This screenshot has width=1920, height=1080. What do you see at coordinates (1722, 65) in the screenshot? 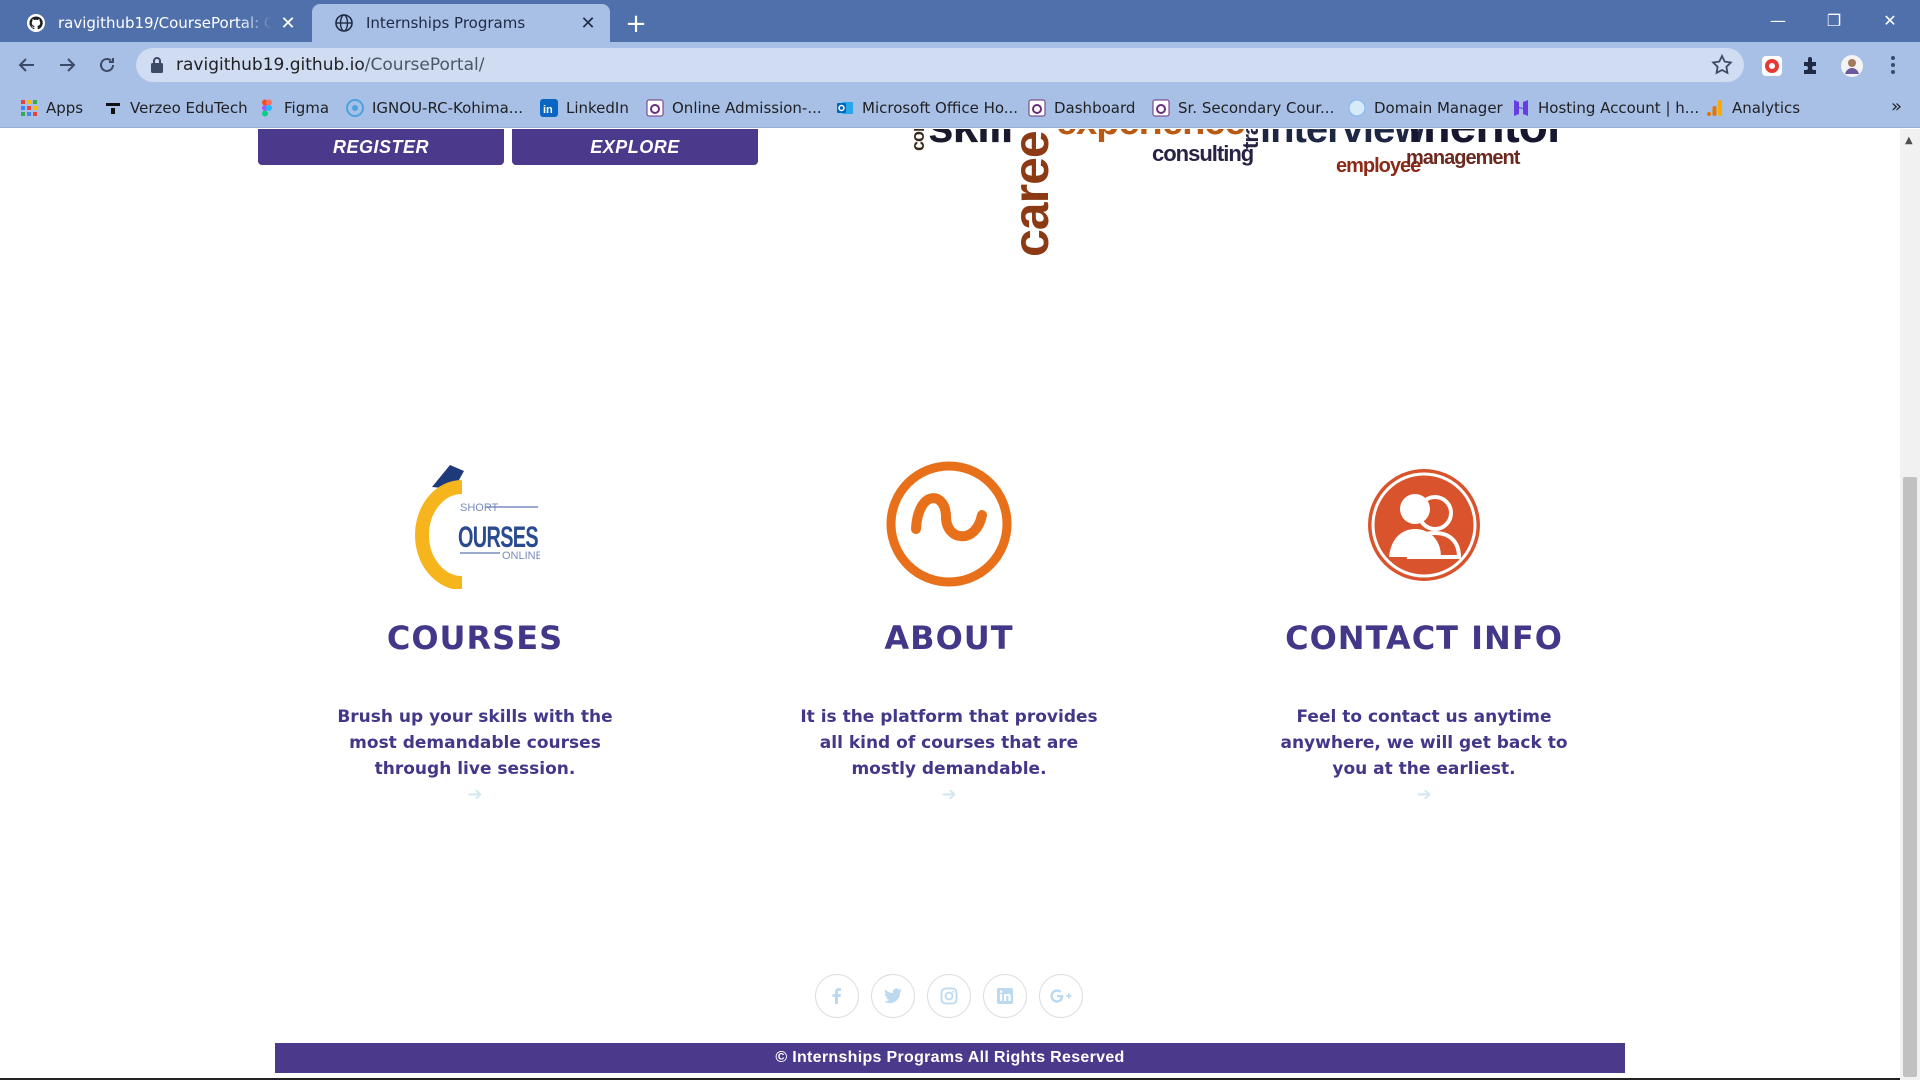
I see `bookmark-star-icon` at bounding box center [1722, 65].